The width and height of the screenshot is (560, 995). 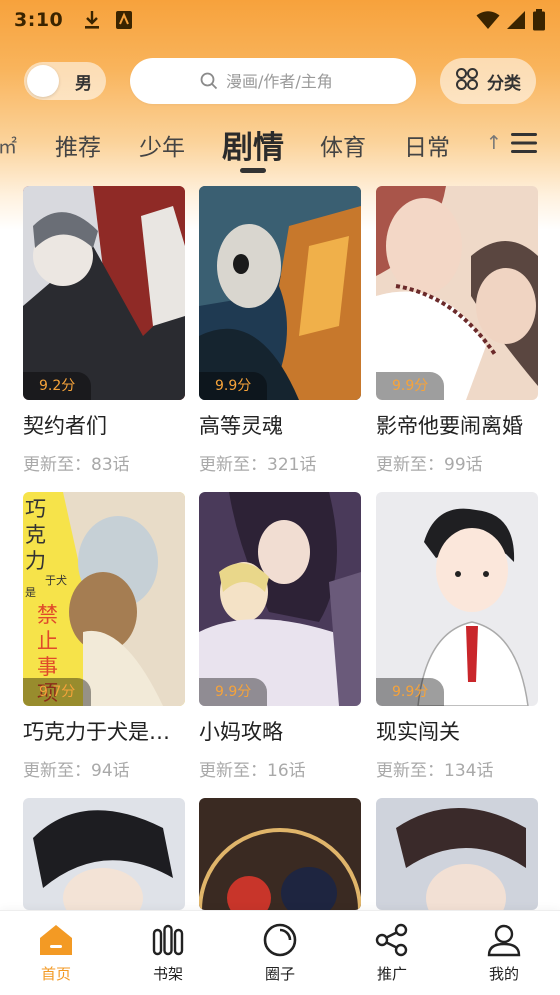 I want to click on home-icon, so click(x=56, y=940).